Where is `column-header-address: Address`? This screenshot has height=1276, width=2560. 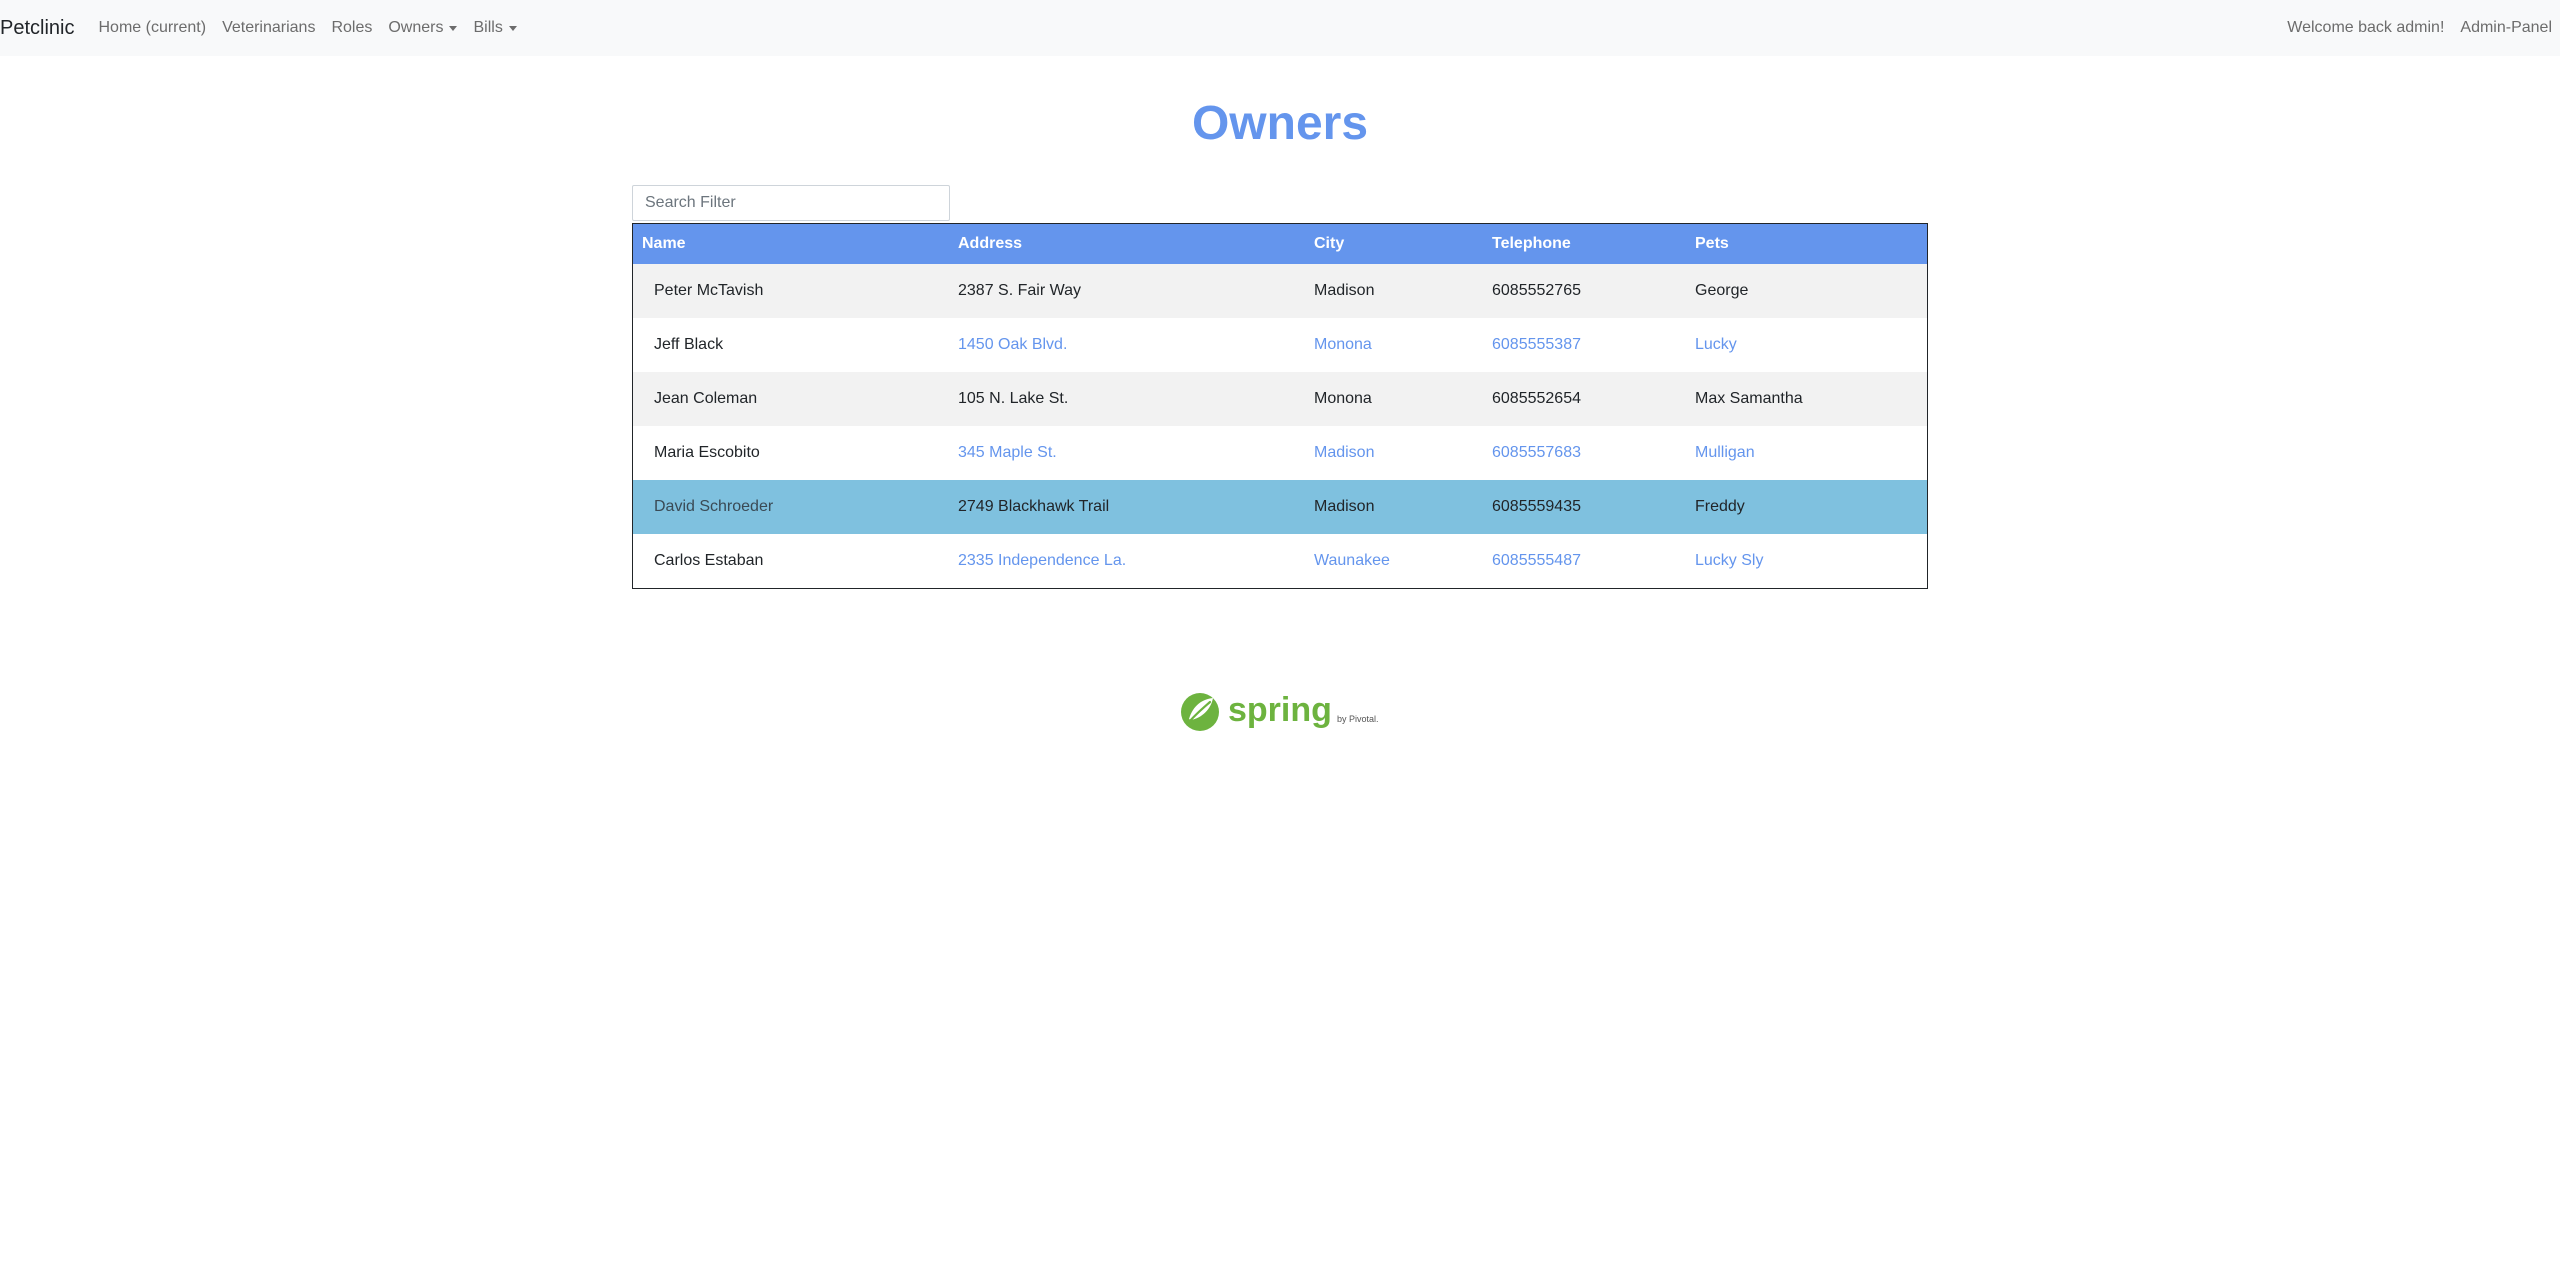 column-header-address: Address is located at coordinates (1127, 243).